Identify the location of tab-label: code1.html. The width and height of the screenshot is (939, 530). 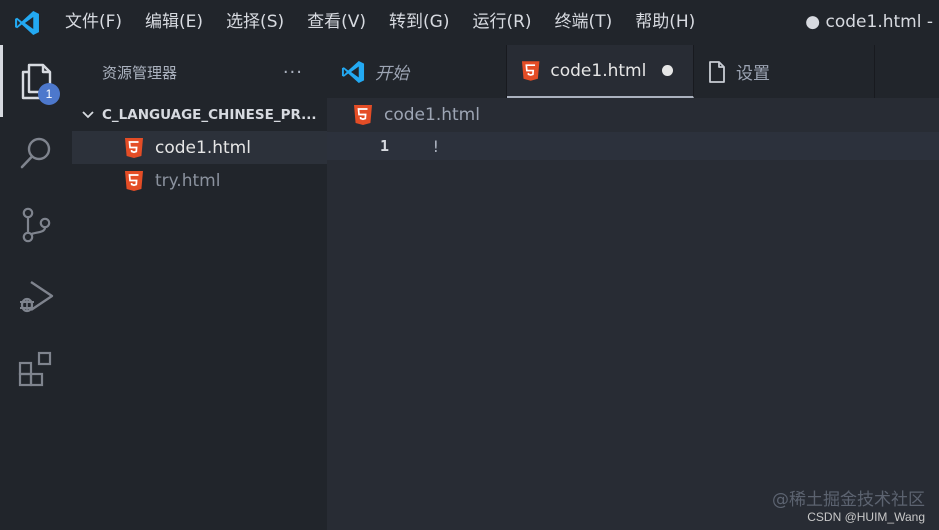
(598, 70).